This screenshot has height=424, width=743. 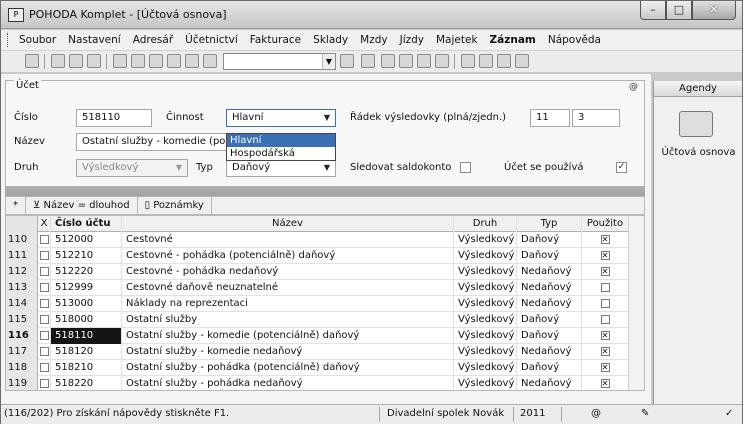 What do you see at coordinates (317, 320) in the screenshot?
I see `table-row: 115 518000 Ostatní služby Výsledkový Daňový` at bounding box center [317, 320].